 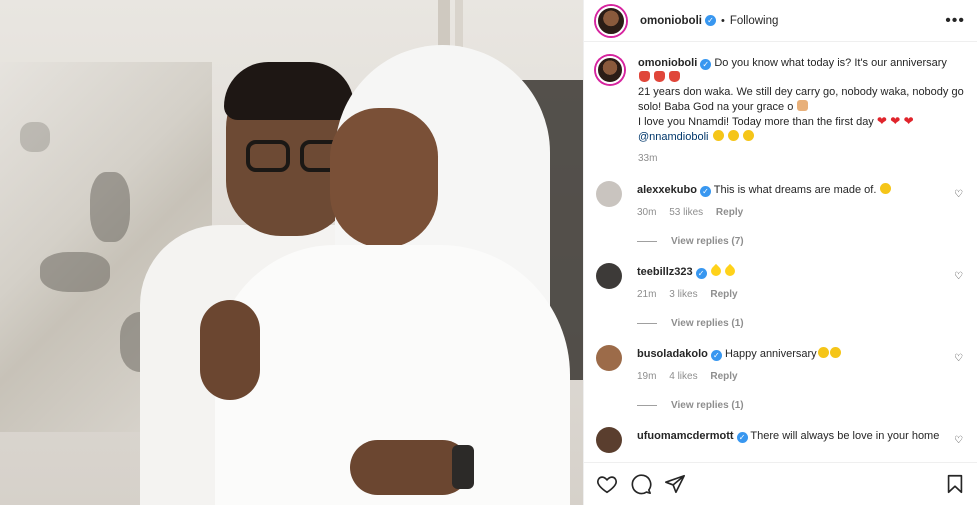 I want to click on caption-username: omonioboli, so click(x=667, y=63).